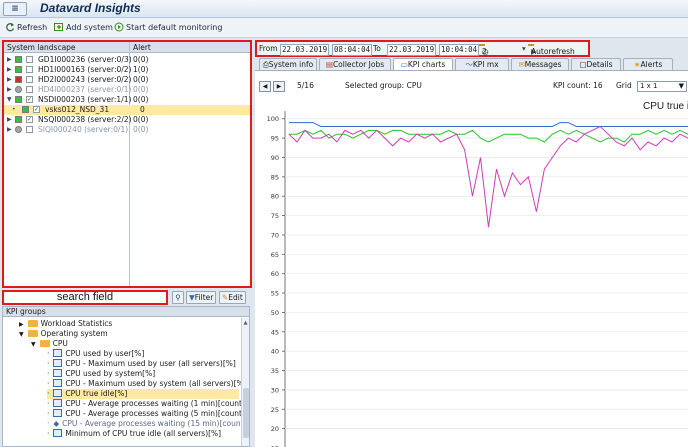 This screenshot has height=447, width=688. Describe the element at coordinates (265, 86) in the screenshot. I see `prev-page-button: ◀` at that location.